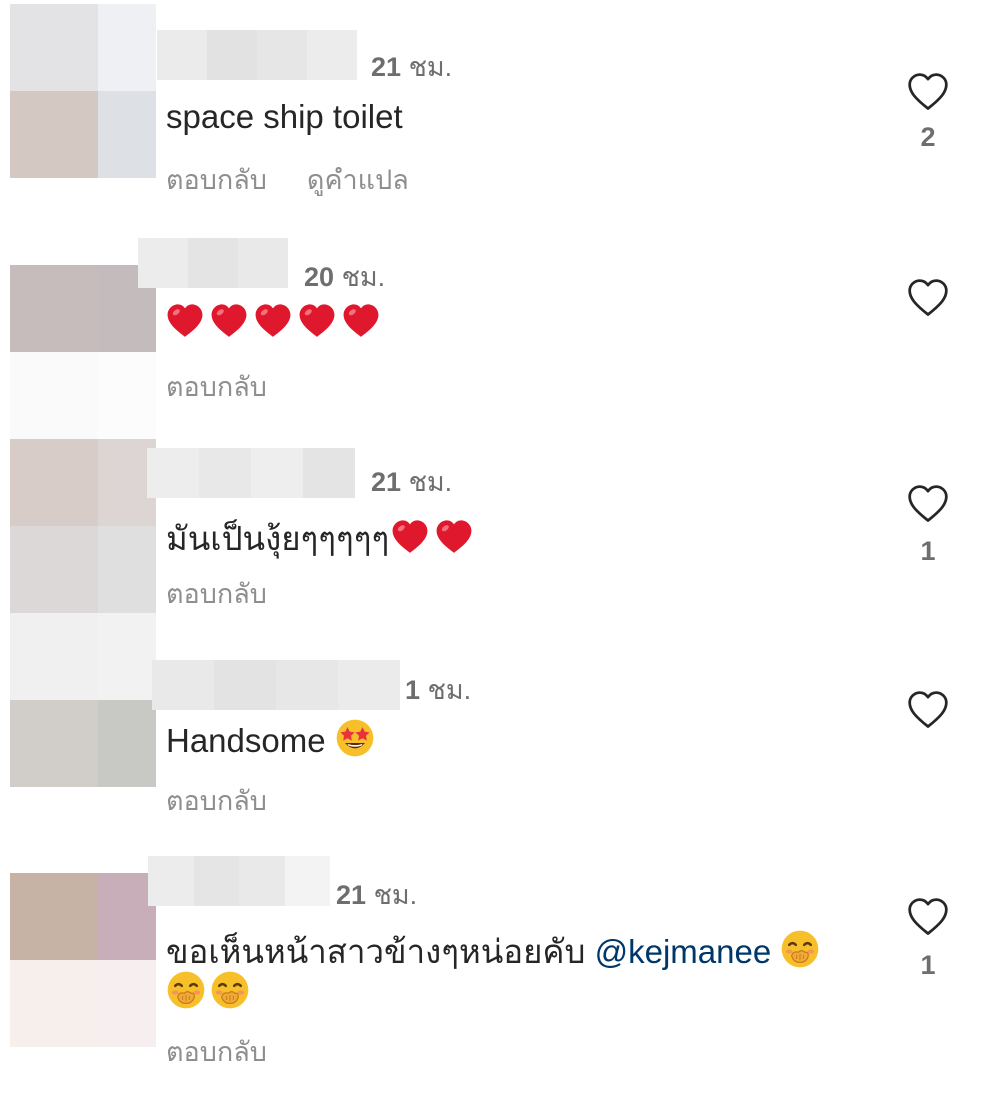 This screenshot has height=1103, width=993. What do you see at coordinates (284, 116) in the screenshot?
I see `comment-text: space ship toilet` at bounding box center [284, 116].